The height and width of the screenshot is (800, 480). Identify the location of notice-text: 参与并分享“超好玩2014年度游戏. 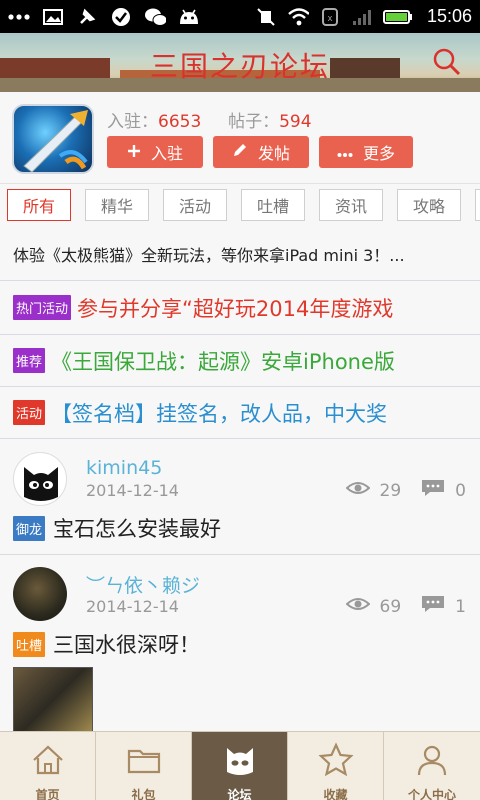
(235, 308).